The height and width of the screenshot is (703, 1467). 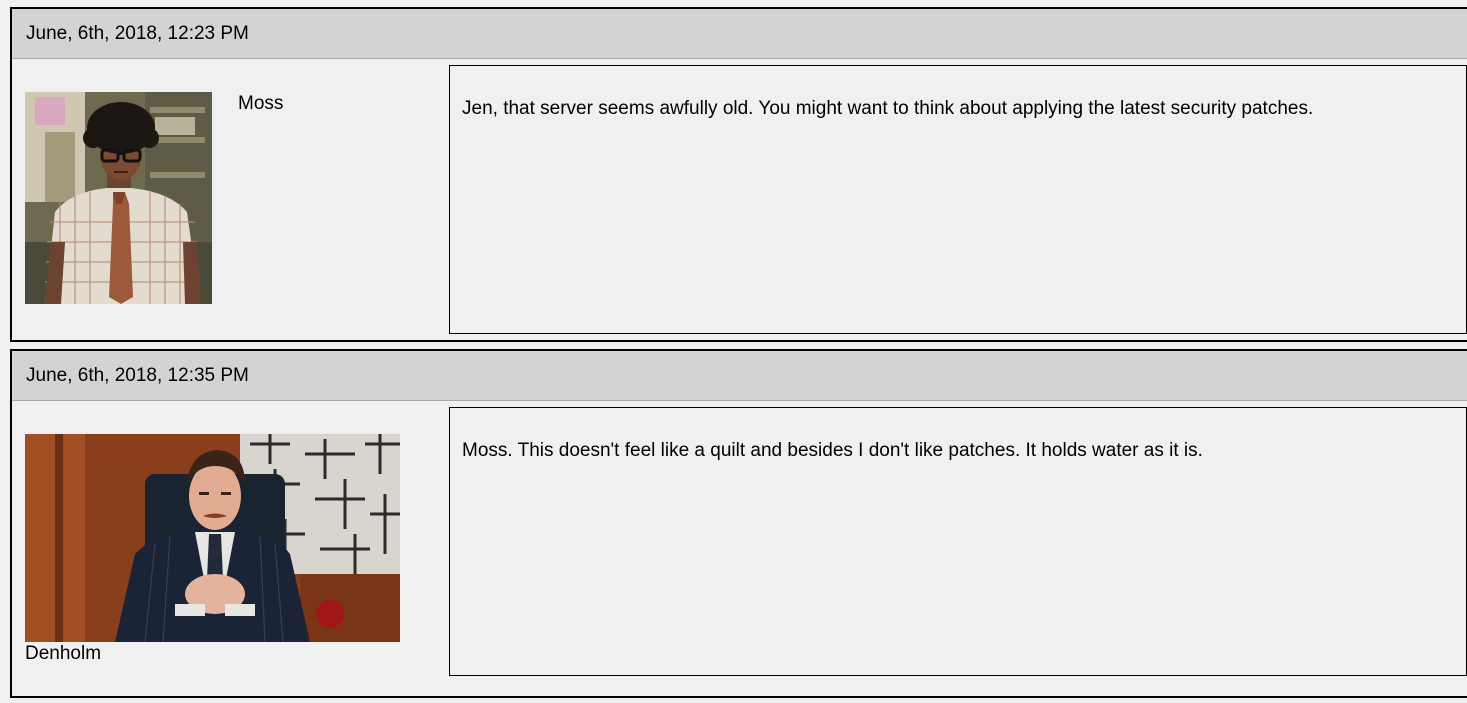 I want to click on author-name: Denholm, so click(x=63, y=653).